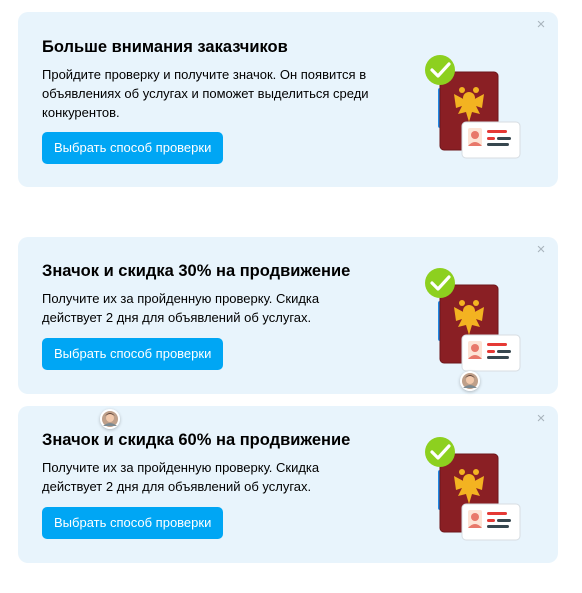 Image resolution: width=582 pixels, height=593 pixels. What do you see at coordinates (196, 440) in the screenshot?
I see `card-title: Значок и скидка 60% на продвижение` at bounding box center [196, 440].